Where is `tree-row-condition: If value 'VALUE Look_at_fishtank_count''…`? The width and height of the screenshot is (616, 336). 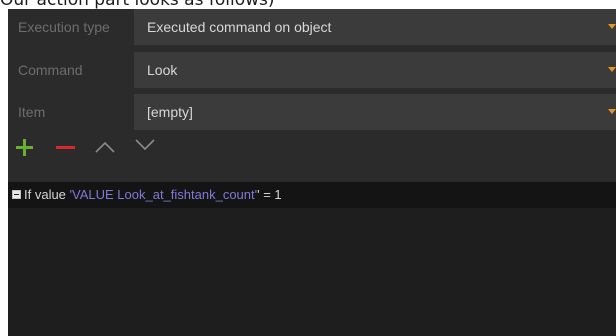
tree-row-condition: If value 'VALUE Look_at_fishtank_count''… is located at coordinates (312, 195).